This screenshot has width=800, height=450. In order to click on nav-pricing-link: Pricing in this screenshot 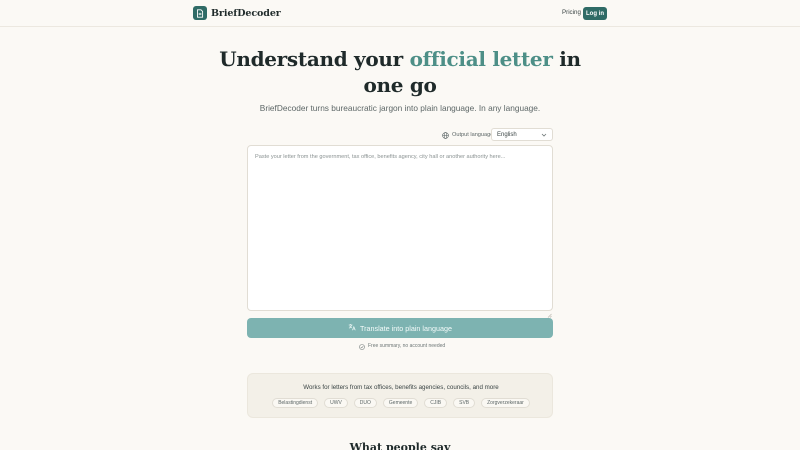, I will do `click(571, 12)`.